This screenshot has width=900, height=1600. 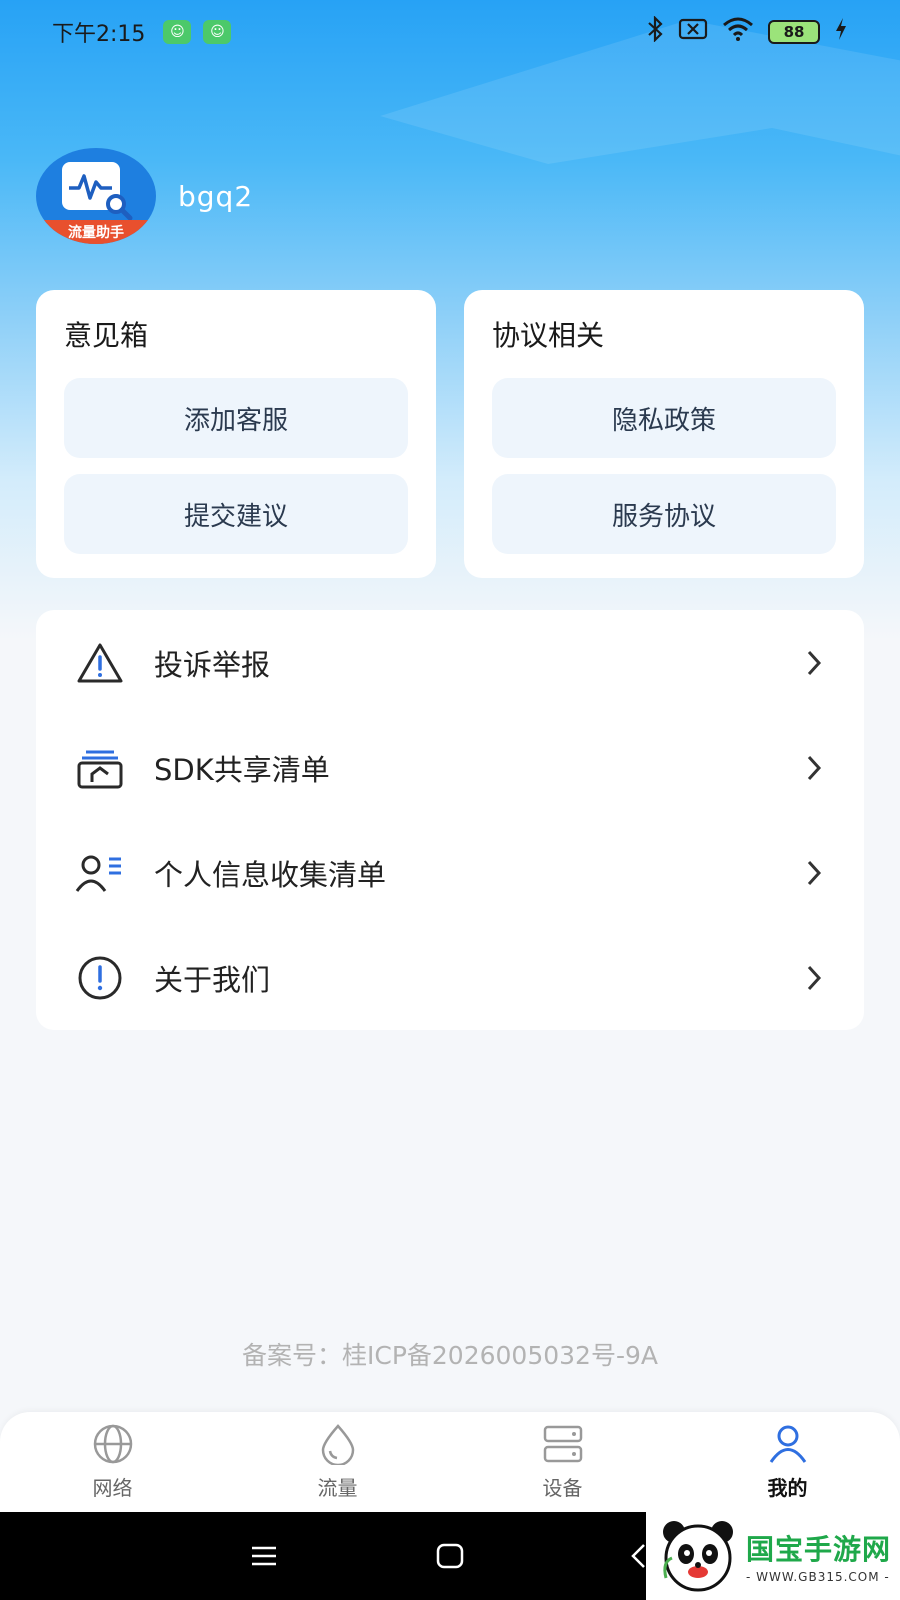 What do you see at coordinates (96, 232) in the screenshot?
I see `avatar-caption: 流量助手` at bounding box center [96, 232].